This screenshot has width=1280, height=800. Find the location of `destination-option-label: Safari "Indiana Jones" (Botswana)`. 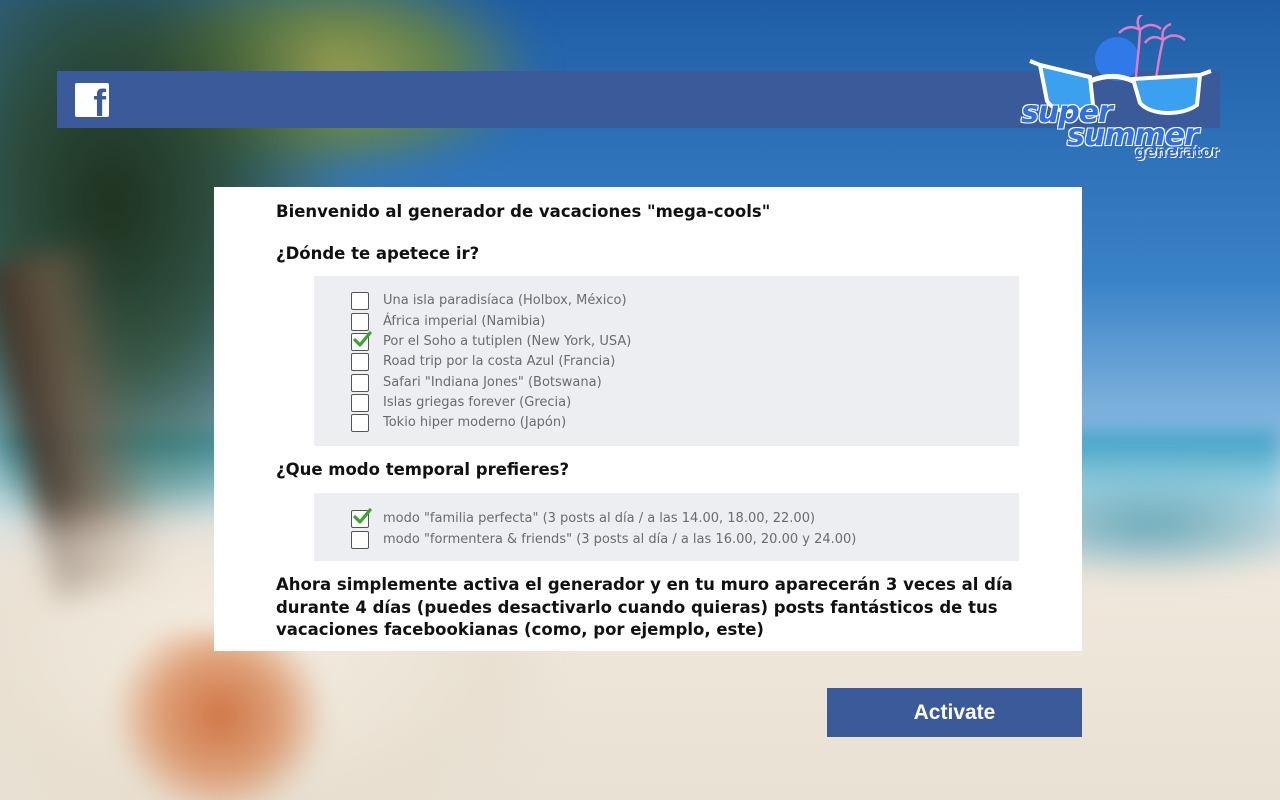

destination-option-label: Safari "Indiana Jones" (Botswana) is located at coordinates (492, 382).